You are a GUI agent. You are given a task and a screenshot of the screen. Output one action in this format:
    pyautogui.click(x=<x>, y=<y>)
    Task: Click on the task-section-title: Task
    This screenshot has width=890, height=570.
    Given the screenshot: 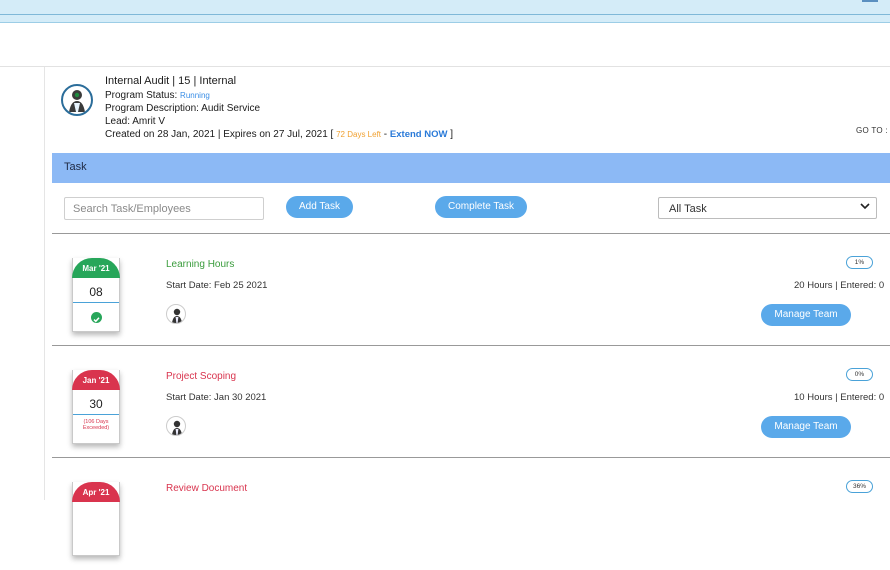 What is the action you would take?
    pyautogui.click(x=75, y=167)
    